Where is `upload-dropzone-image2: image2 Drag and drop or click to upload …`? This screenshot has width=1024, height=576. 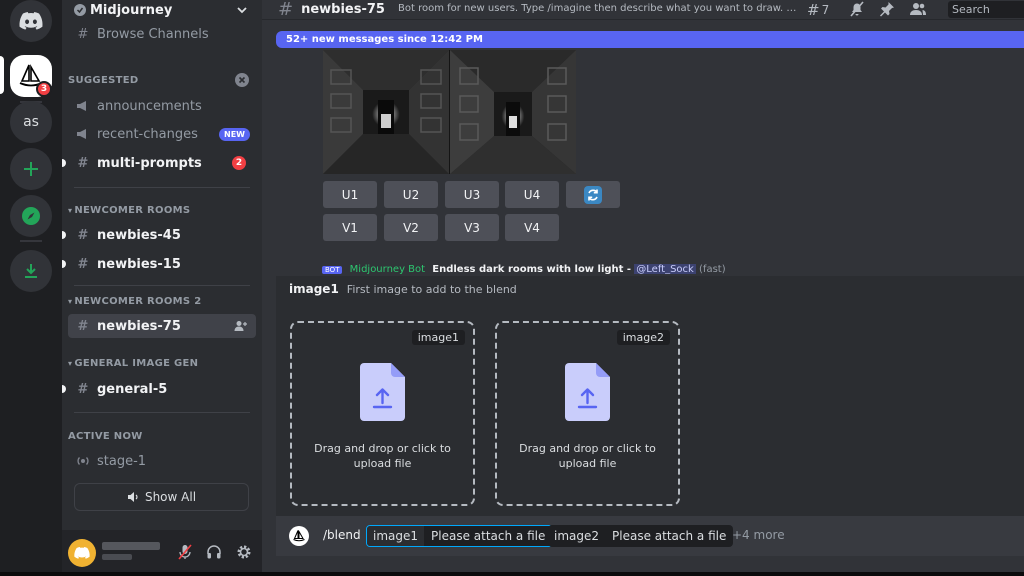 upload-dropzone-image2: image2 Drag and drop or click to upload … is located at coordinates (587, 413).